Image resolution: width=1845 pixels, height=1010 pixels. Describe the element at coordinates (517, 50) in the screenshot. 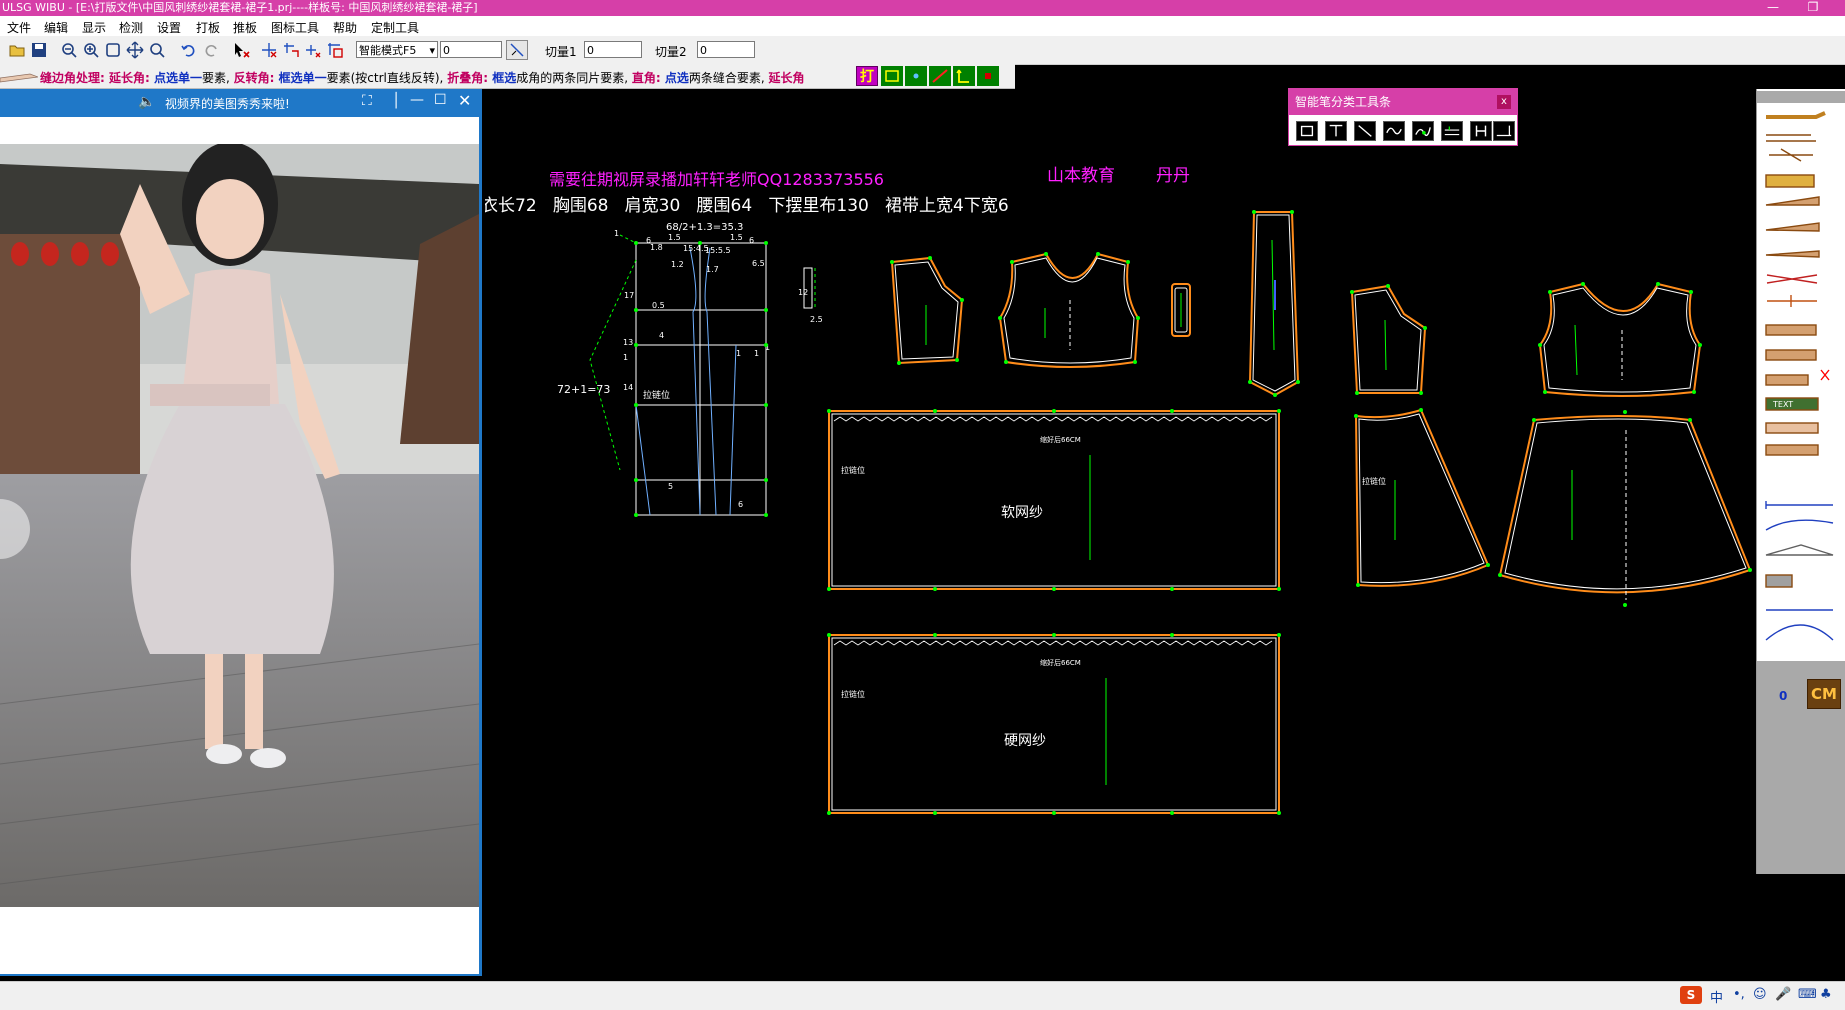

I see `pen-tool-icon` at that location.